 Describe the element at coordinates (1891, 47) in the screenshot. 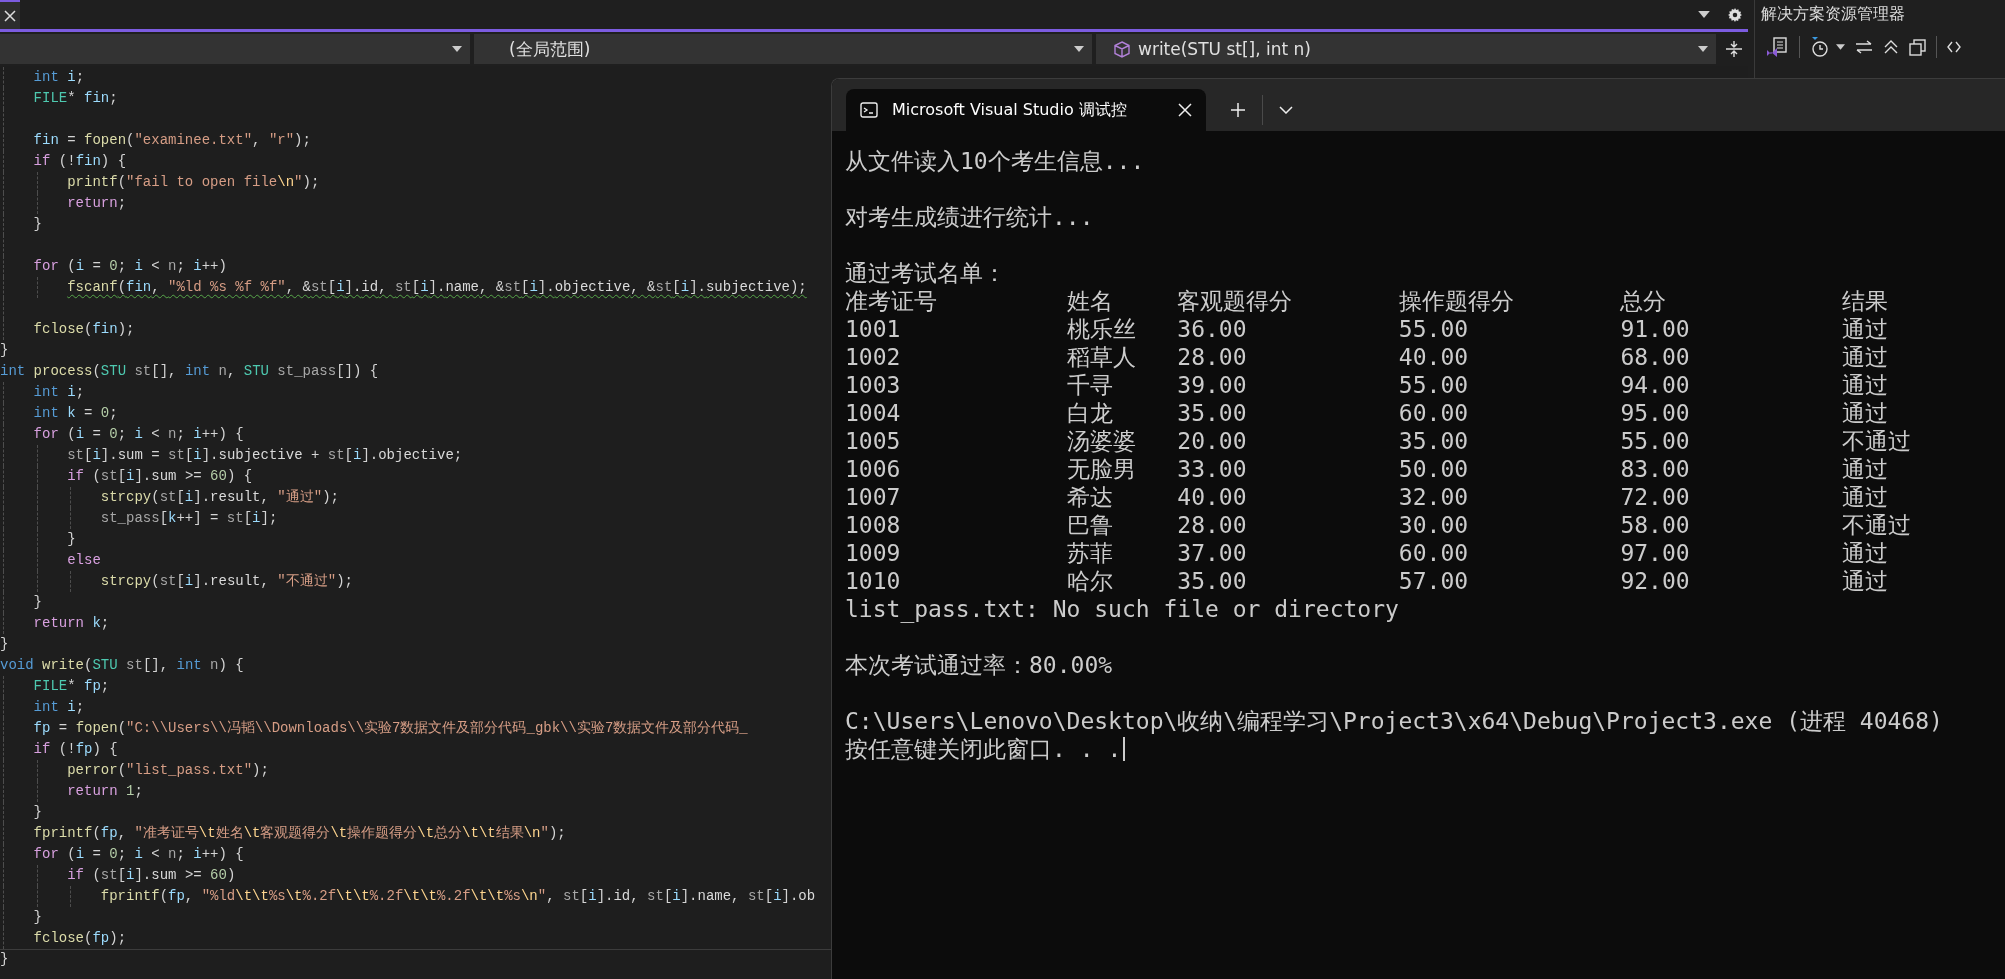

I see `collapse-icon` at that location.